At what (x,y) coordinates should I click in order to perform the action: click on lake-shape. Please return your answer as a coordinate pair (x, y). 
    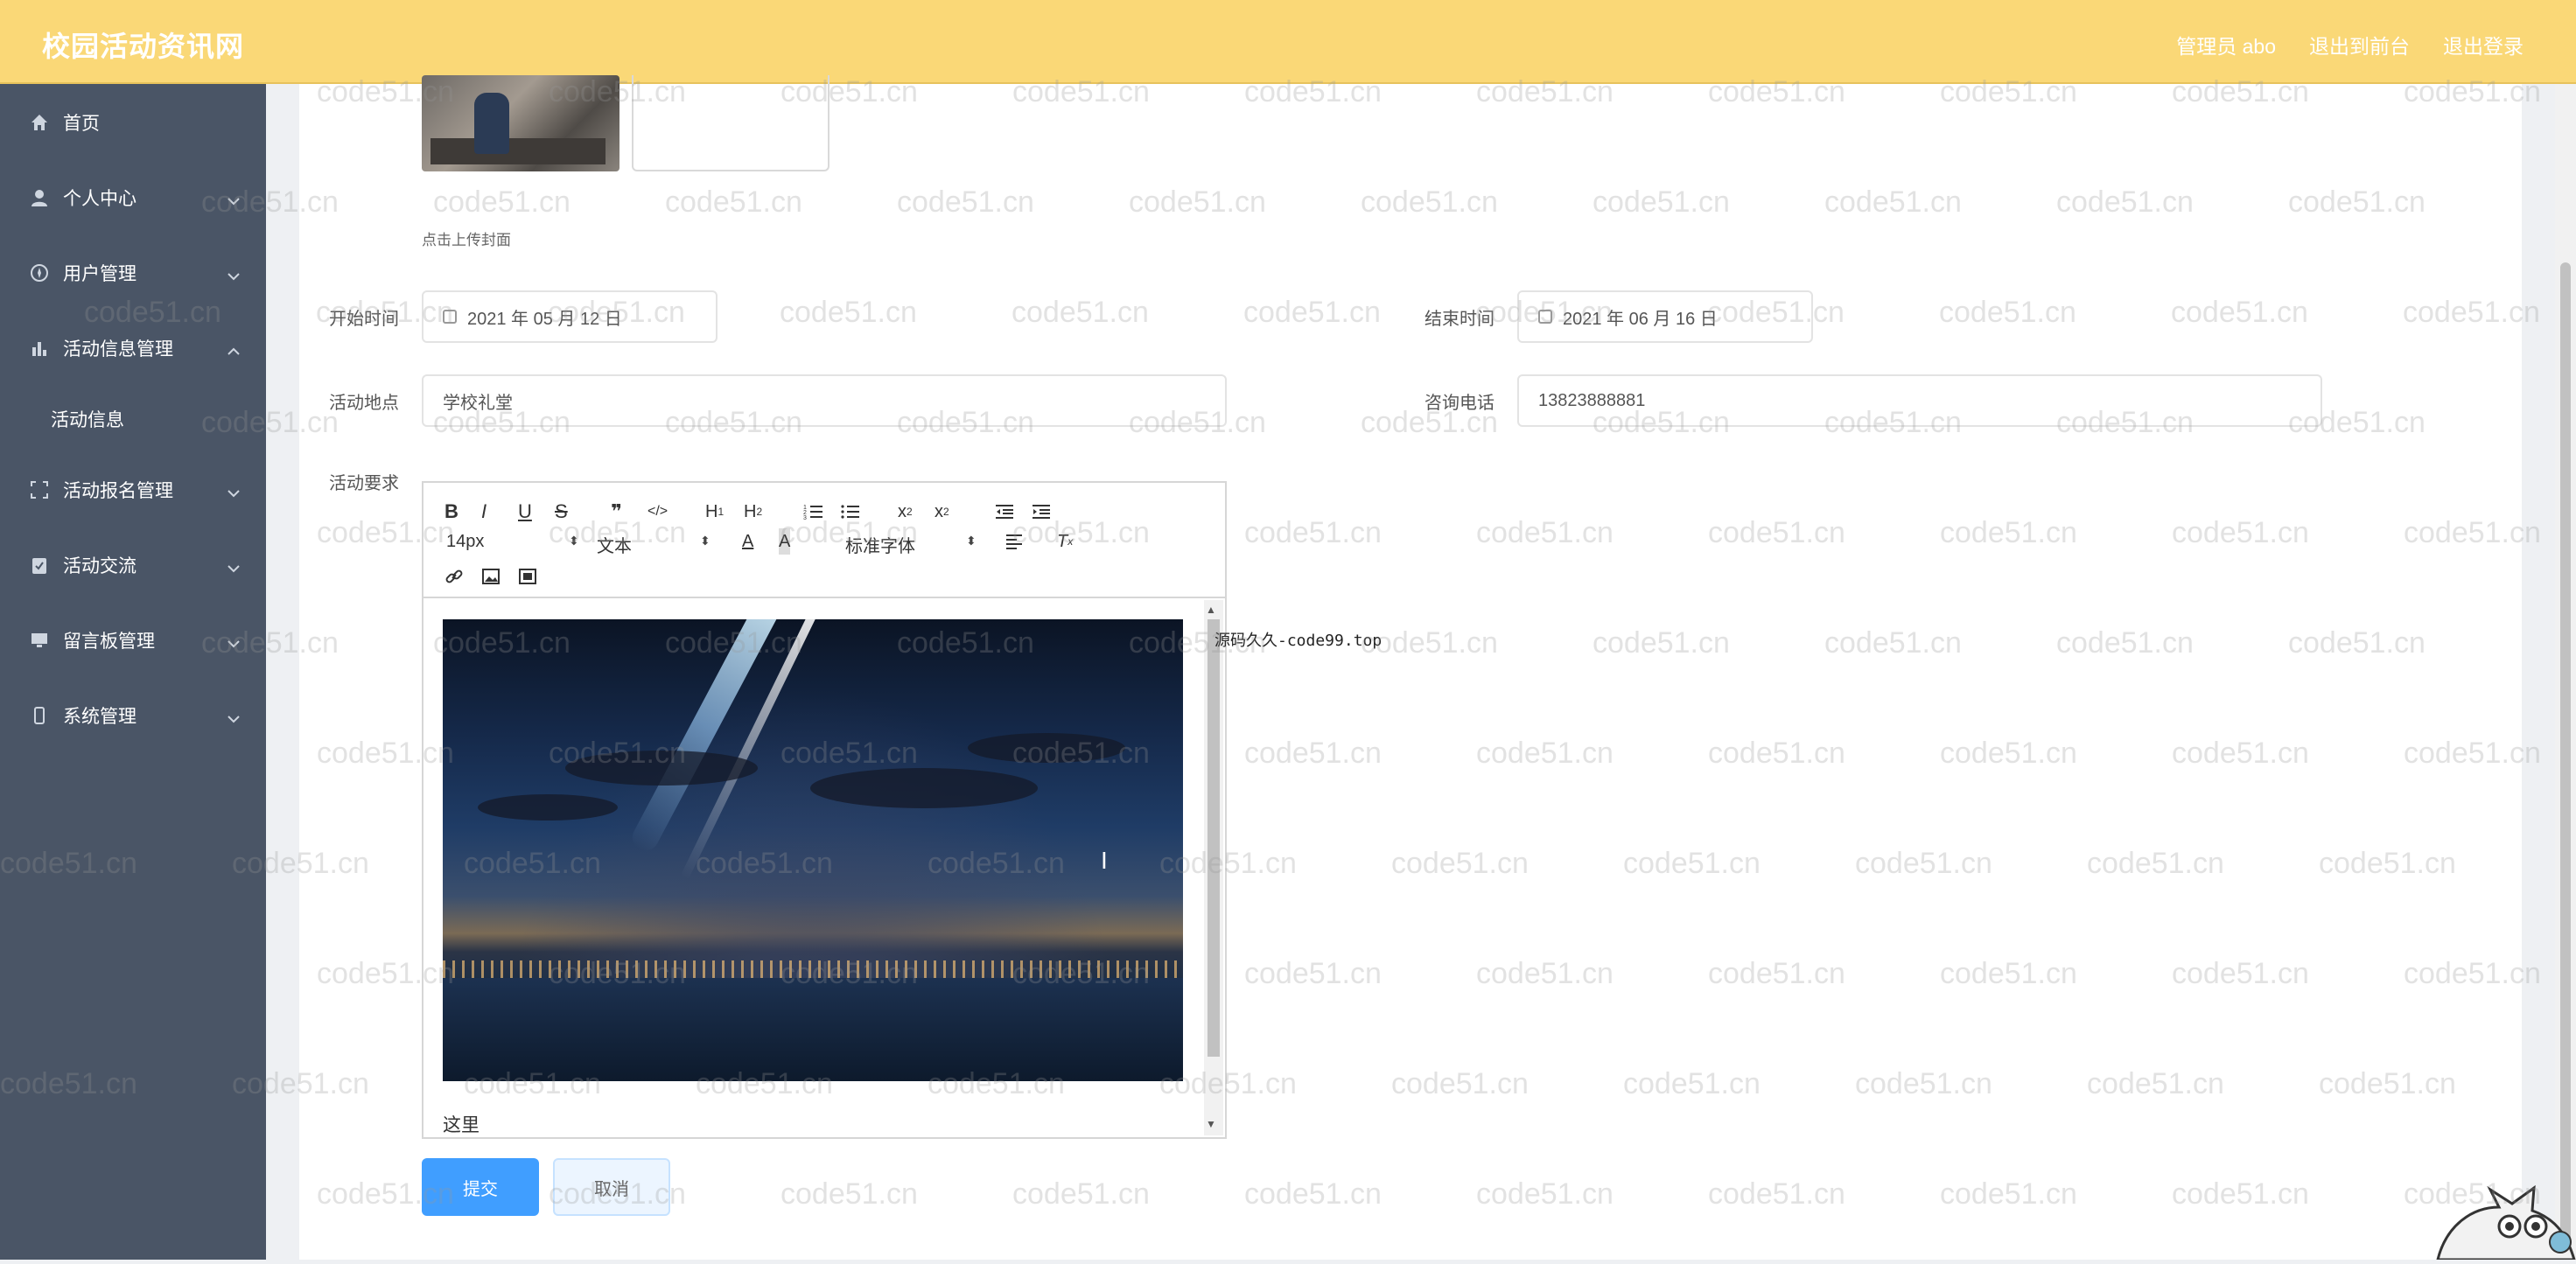
    Looking at the image, I should click on (813, 1029).